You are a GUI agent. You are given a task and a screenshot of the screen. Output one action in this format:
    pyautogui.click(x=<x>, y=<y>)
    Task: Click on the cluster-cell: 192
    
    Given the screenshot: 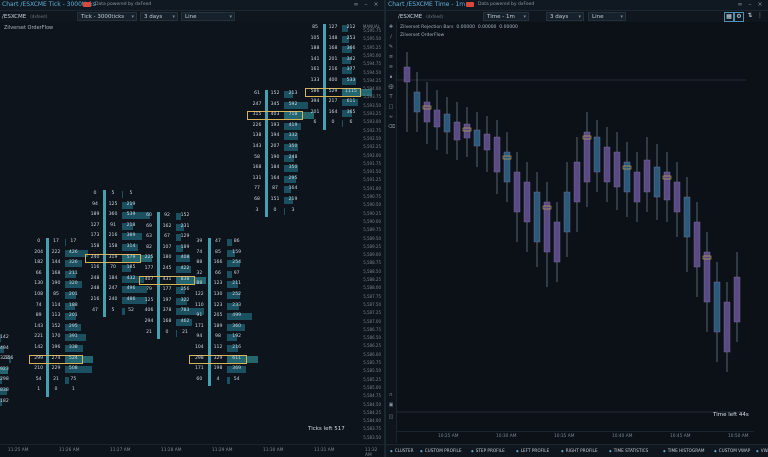 What is the action you would take?
    pyautogui.click(x=237, y=337)
    